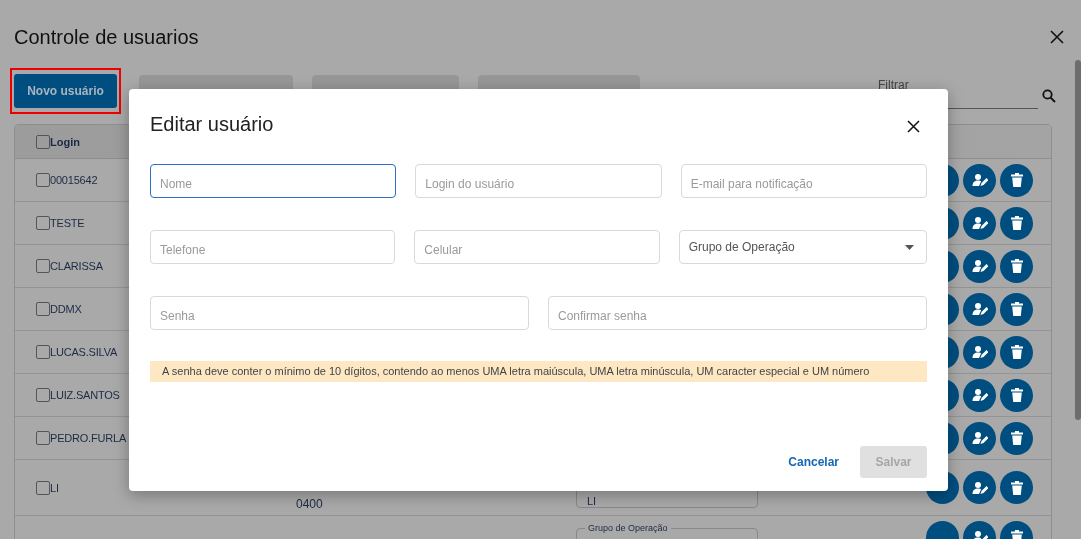  What do you see at coordinates (67, 223) in the screenshot?
I see `table-cell: TESTE` at bounding box center [67, 223].